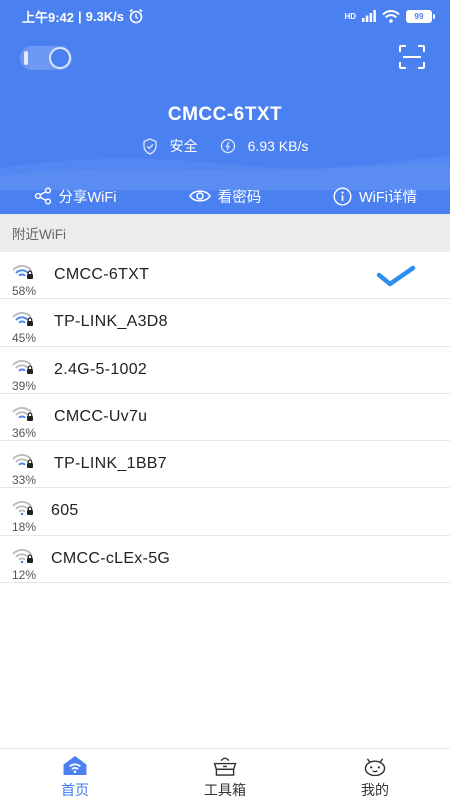 Image resolution: width=450 pixels, height=800 pixels. Describe the element at coordinates (412, 57) in the screenshot. I see `scan-icon` at that location.